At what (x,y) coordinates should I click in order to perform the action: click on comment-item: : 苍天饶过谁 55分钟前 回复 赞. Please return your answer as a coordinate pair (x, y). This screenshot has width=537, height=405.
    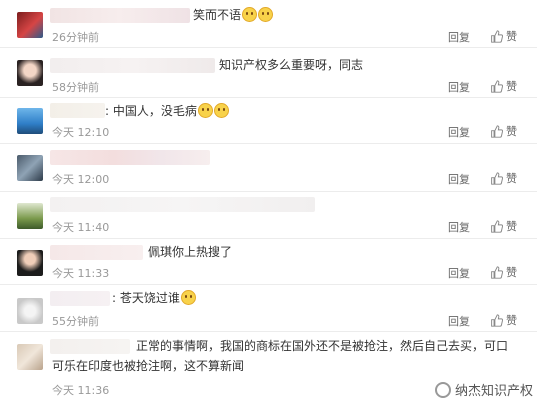
    Looking at the image, I should click on (268, 308).